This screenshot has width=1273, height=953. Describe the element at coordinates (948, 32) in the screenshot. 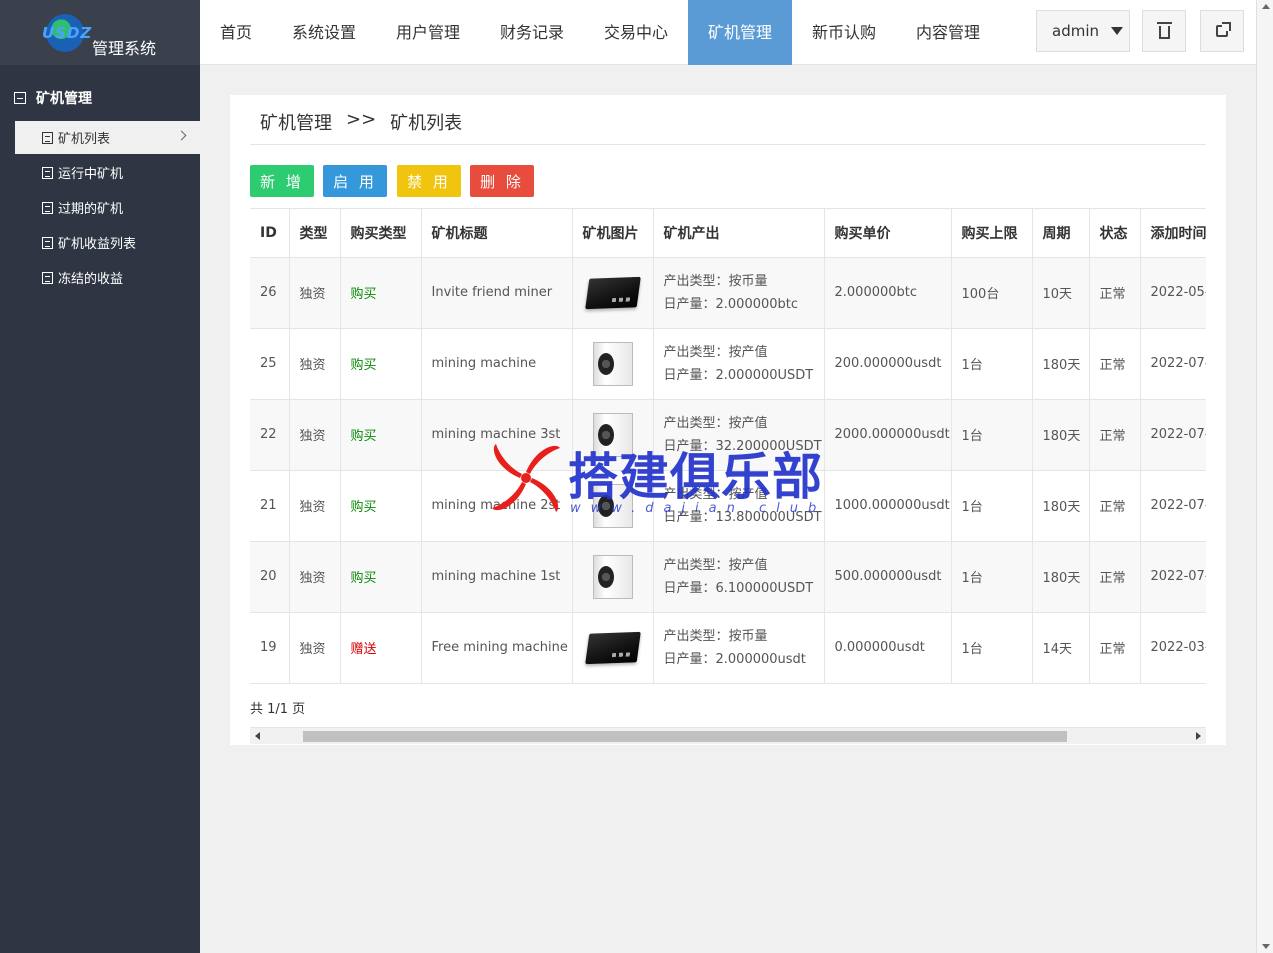

I see `tab-content-management: 内容管理` at that location.